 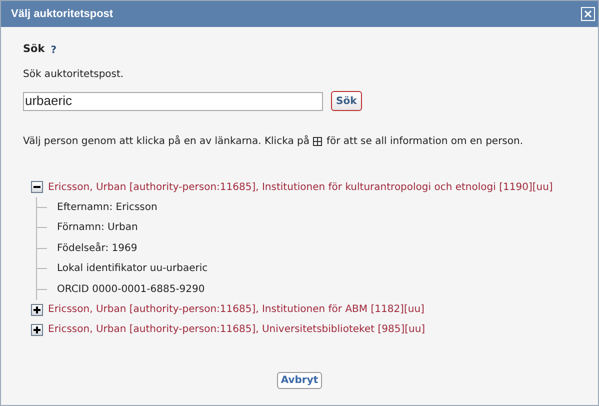 What do you see at coordinates (131, 289) in the screenshot?
I see `detail-text: ORCID 0000-0001-6885-9290` at bounding box center [131, 289].